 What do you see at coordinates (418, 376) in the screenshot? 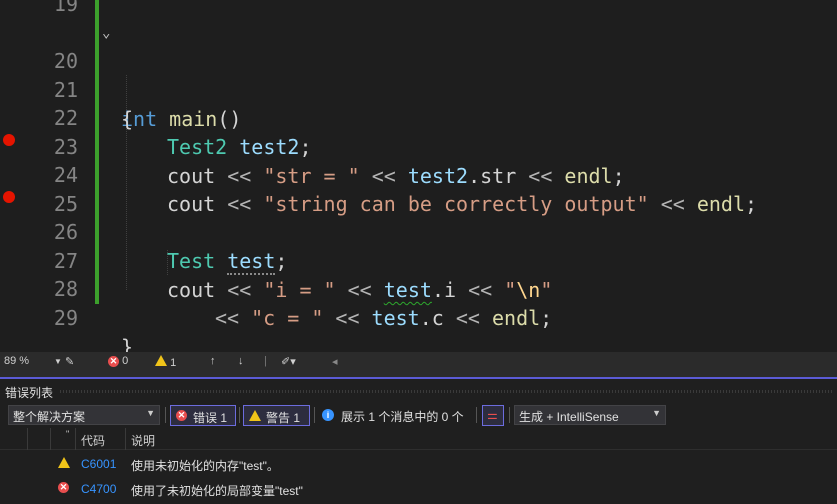
I see `panel-divider` at bounding box center [418, 376].